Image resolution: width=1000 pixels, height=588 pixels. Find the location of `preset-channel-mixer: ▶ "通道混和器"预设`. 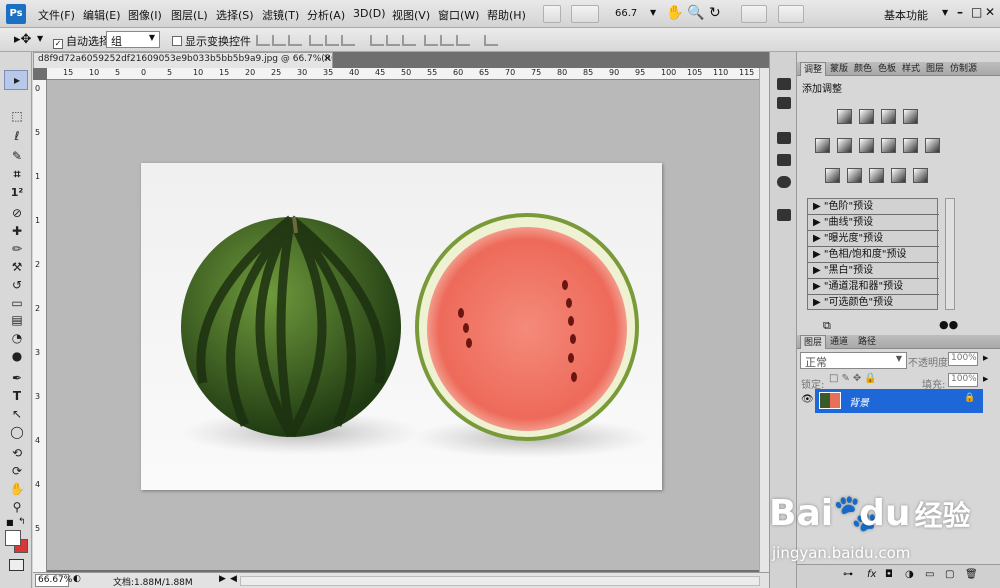

preset-channel-mixer: ▶ "通道混和器"预设 is located at coordinates (873, 287).